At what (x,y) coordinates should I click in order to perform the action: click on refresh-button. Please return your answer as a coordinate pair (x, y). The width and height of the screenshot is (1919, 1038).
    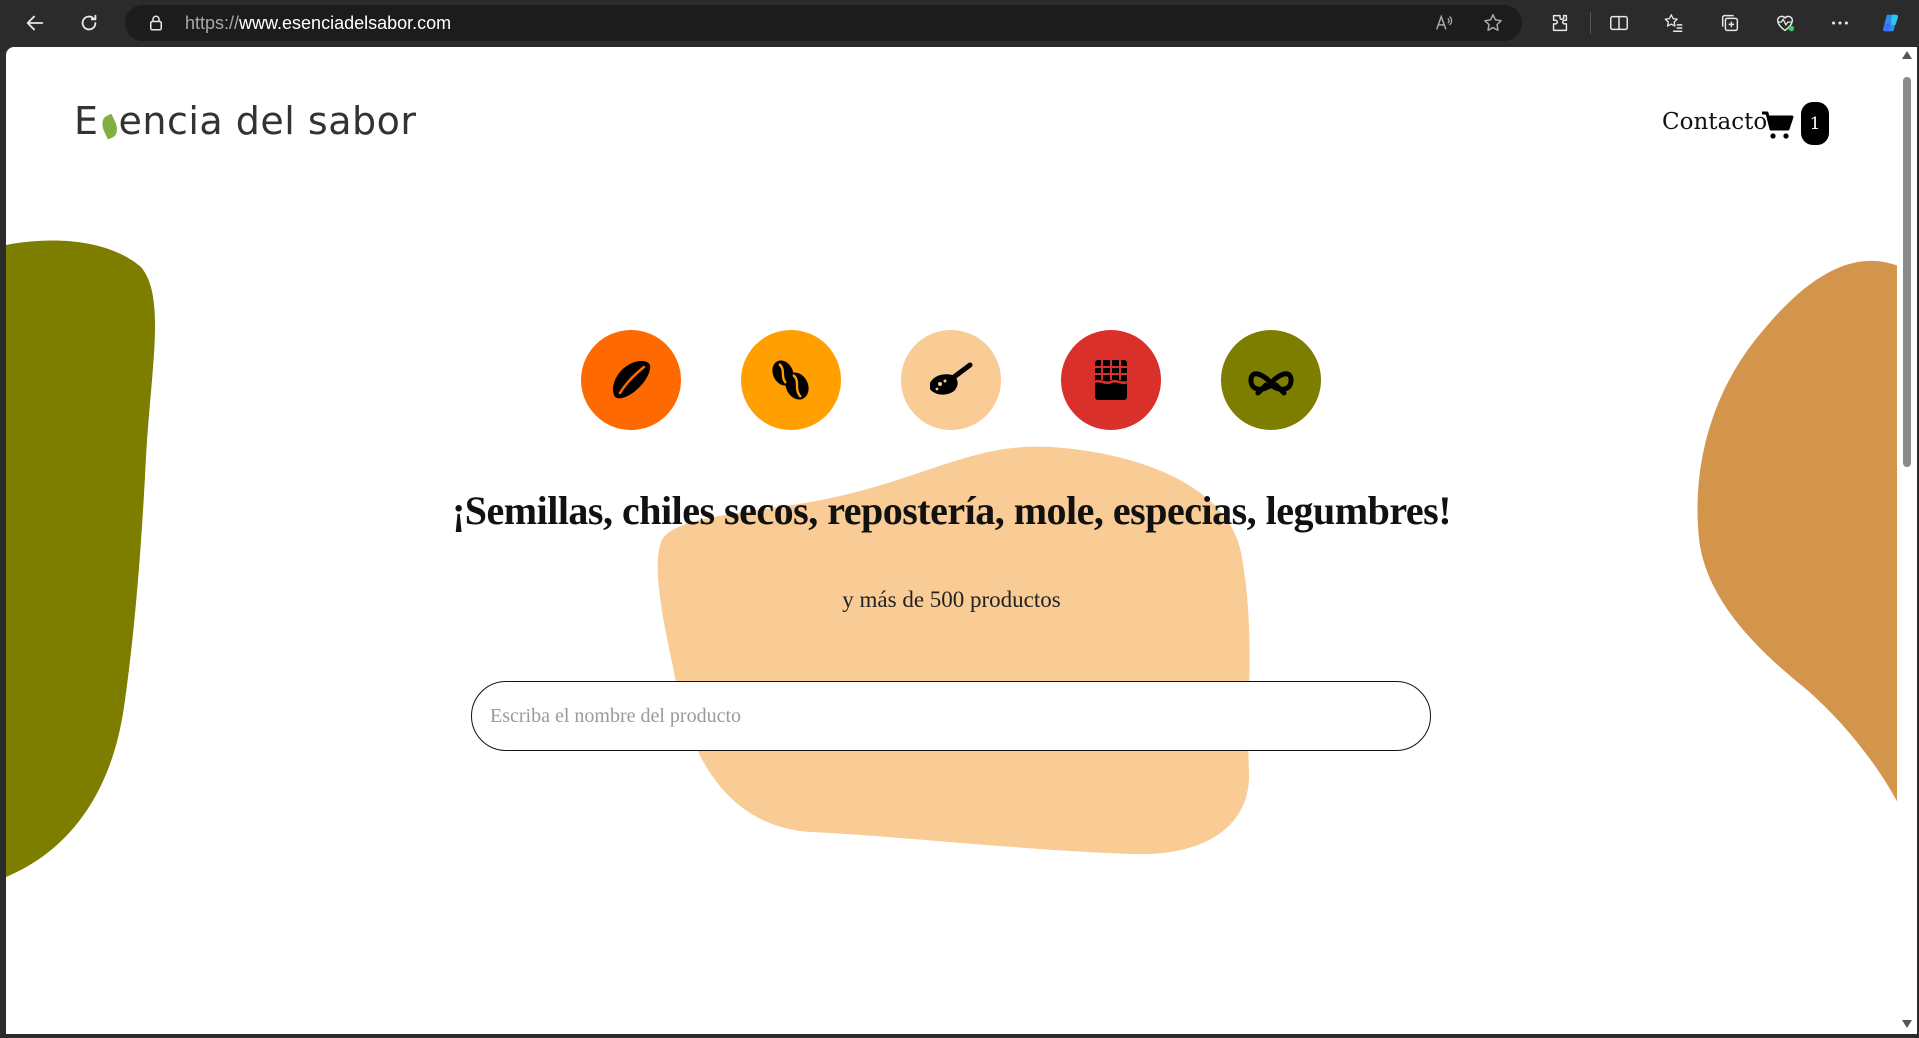
    Looking at the image, I should click on (89, 23).